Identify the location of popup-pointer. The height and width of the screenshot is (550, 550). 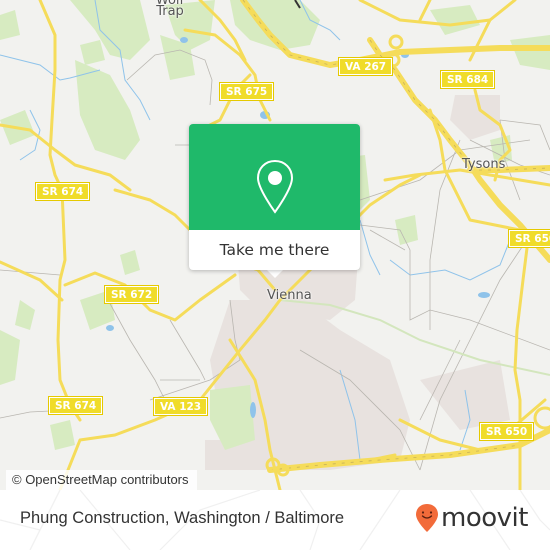
(275, 274).